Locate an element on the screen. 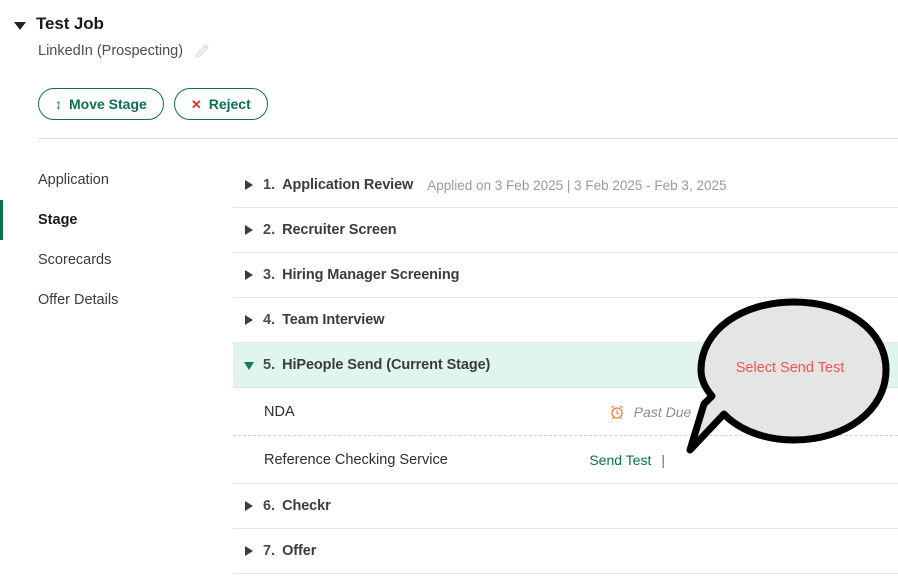 The height and width of the screenshot is (585, 898). sidebar-item-application: Application is located at coordinates (116, 180).